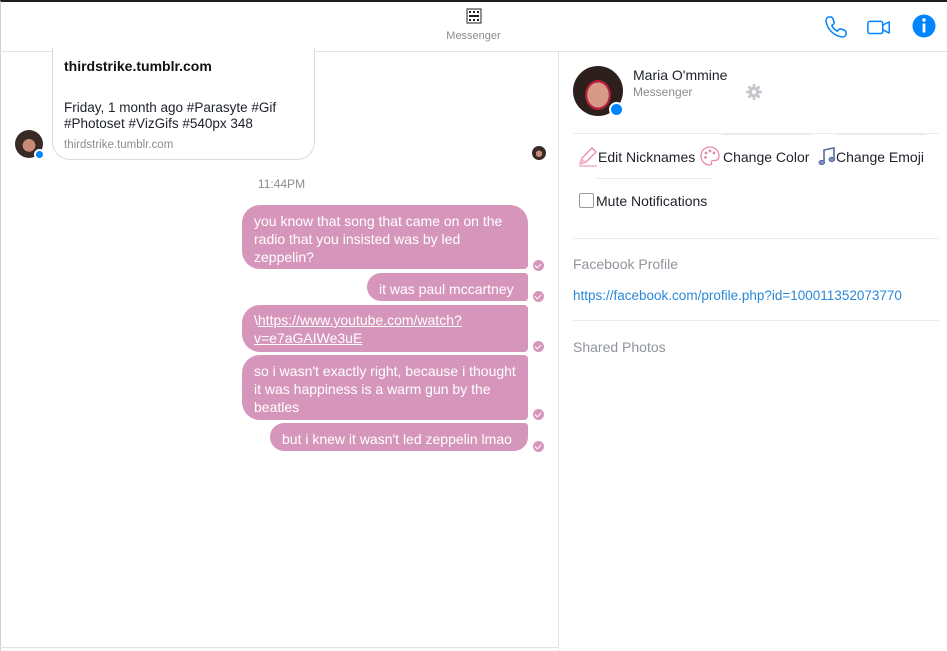 This screenshot has height=651, width=947. What do you see at coordinates (880, 157) in the screenshot?
I see `change-emoji-label: Change Emoji` at bounding box center [880, 157].